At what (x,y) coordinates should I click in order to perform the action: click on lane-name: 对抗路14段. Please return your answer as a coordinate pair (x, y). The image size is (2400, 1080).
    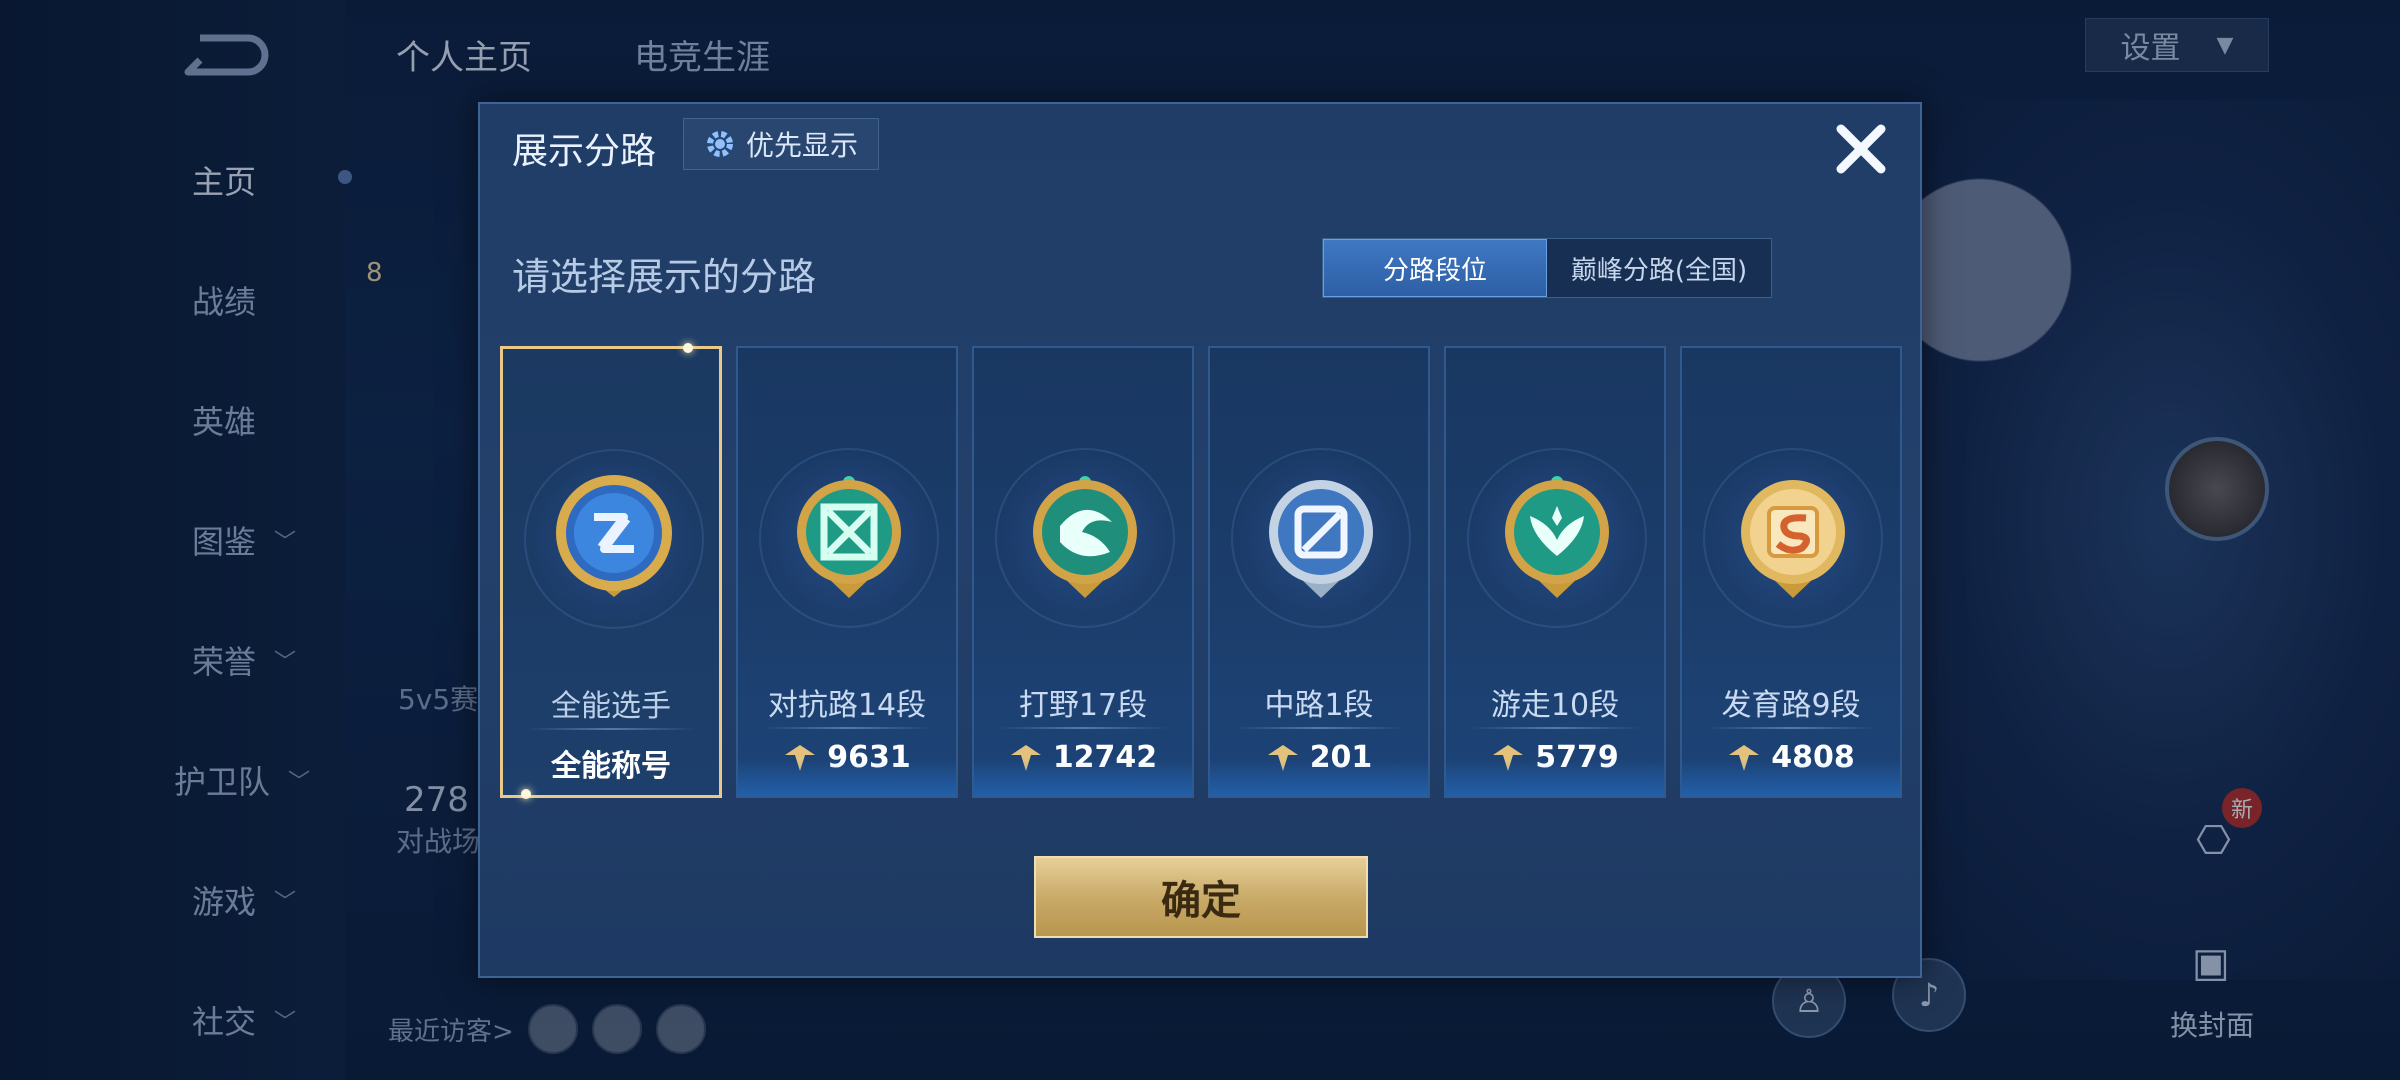
    Looking at the image, I should click on (847, 705).